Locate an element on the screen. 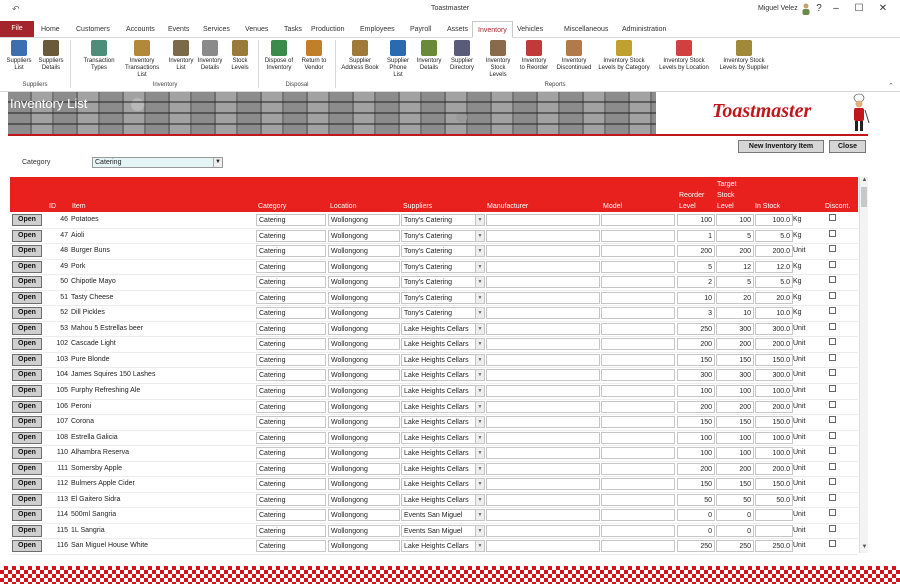 The width and height of the screenshot is (900, 584). close-button: Close is located at coordinates (847, 146).